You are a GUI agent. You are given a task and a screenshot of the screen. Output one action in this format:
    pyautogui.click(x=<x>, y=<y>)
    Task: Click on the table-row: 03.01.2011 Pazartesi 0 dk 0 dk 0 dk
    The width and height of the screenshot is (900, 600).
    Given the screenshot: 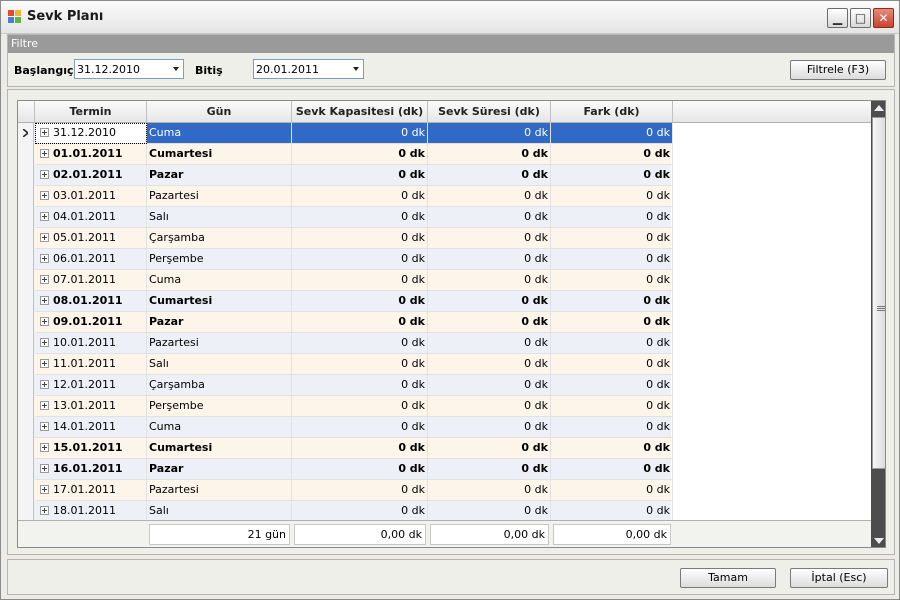 What is the action you would take?
    pyautogui.click(x=345, y=196)
    